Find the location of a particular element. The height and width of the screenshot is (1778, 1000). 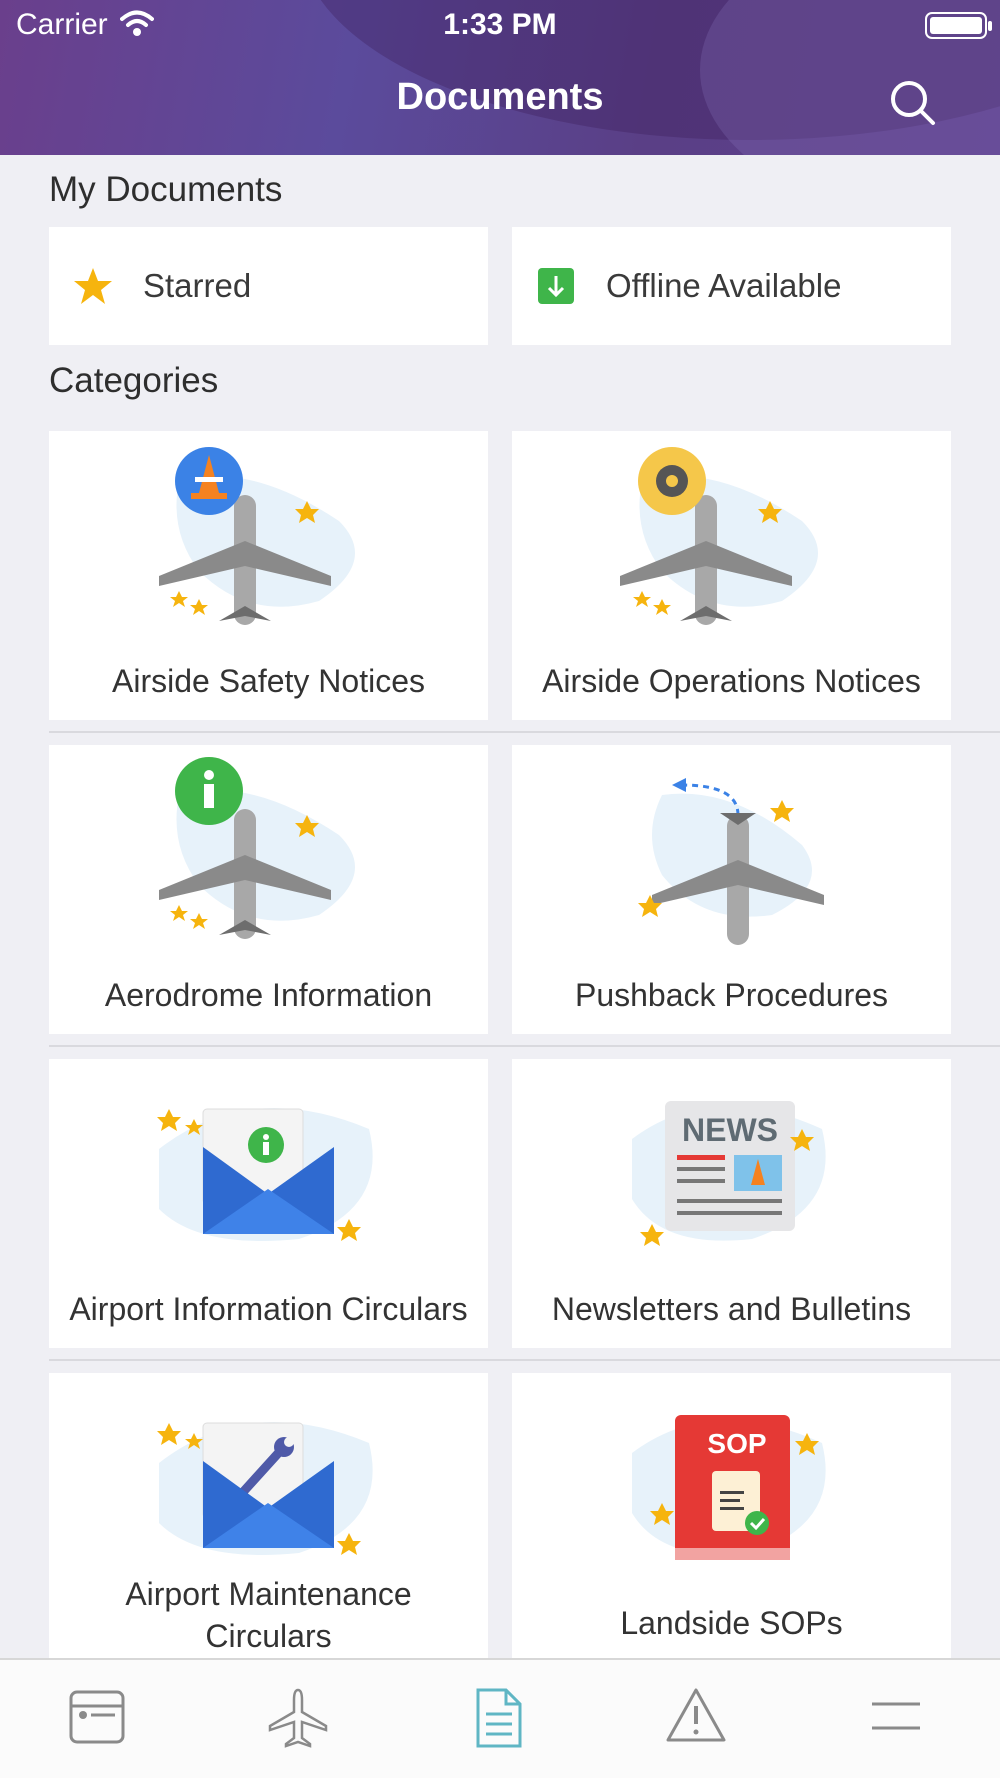

menu-icon is located at coordinates (896, 1716).